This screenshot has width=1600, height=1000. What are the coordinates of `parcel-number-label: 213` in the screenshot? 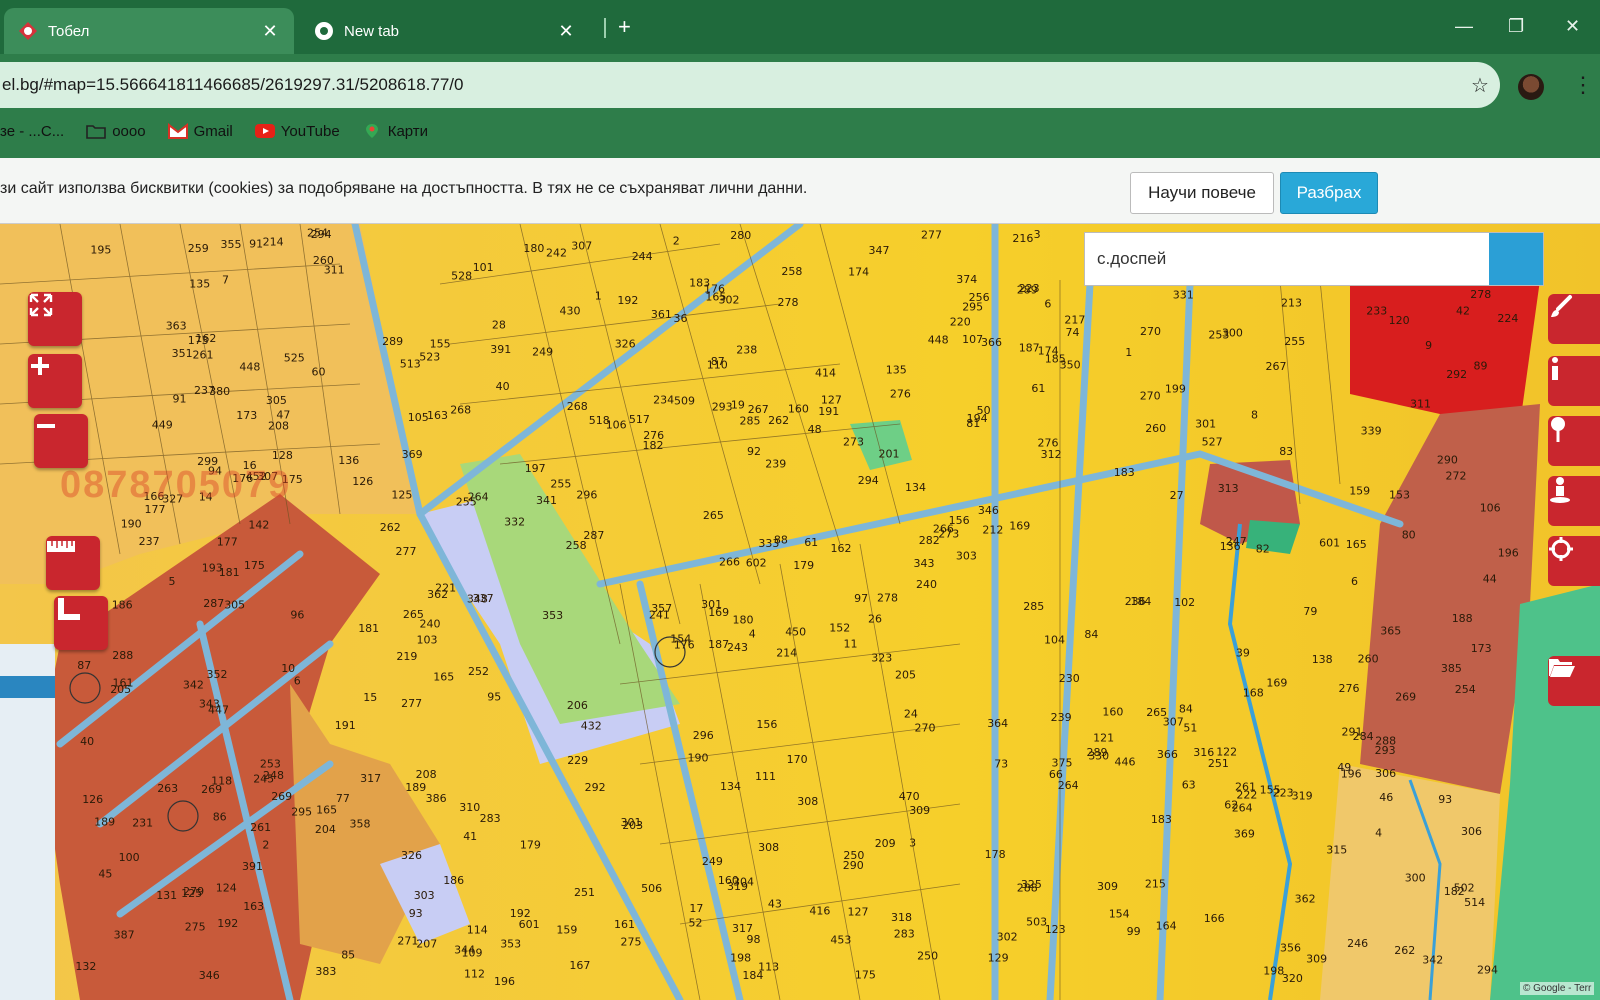 It's located at (1291, 303).